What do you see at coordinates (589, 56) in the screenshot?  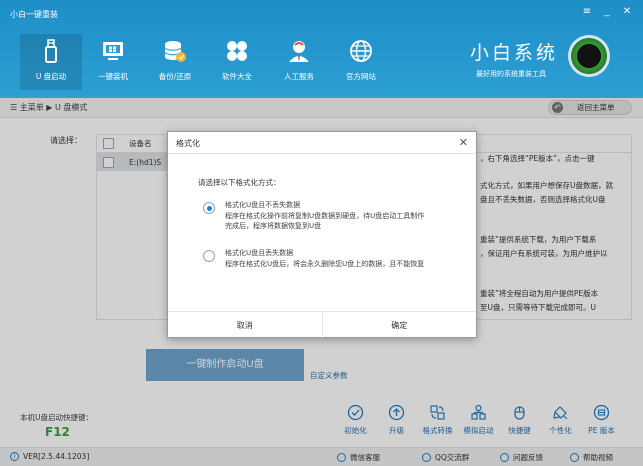 I see `brand-logo` at bounding box center [589, 56].